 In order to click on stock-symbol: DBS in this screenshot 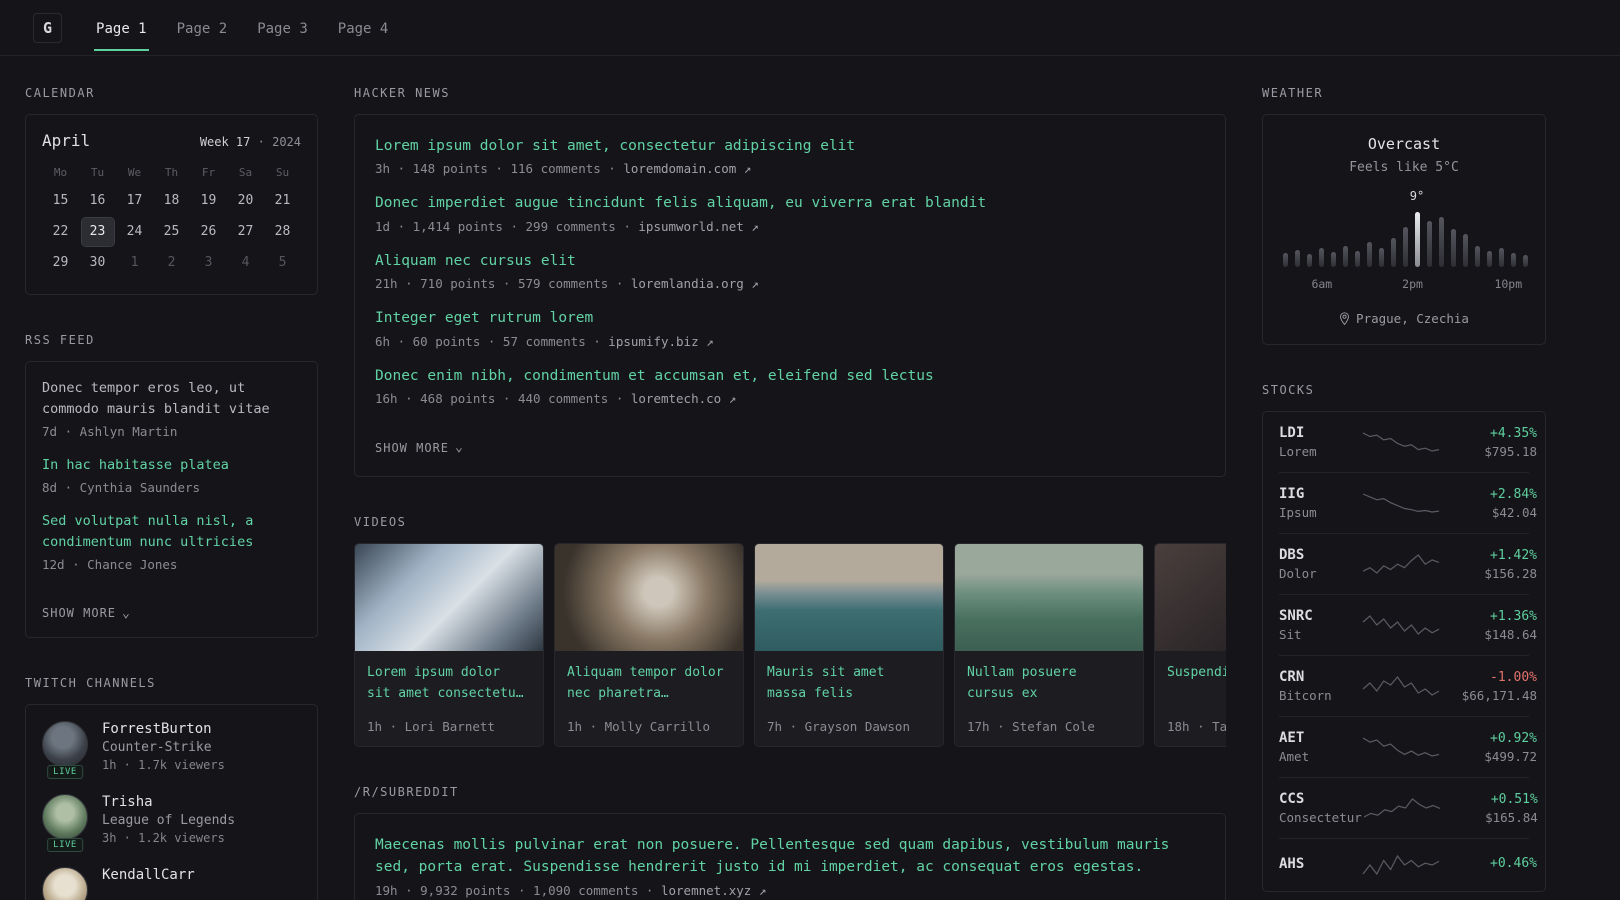, I will do `click(1292, 555)`.